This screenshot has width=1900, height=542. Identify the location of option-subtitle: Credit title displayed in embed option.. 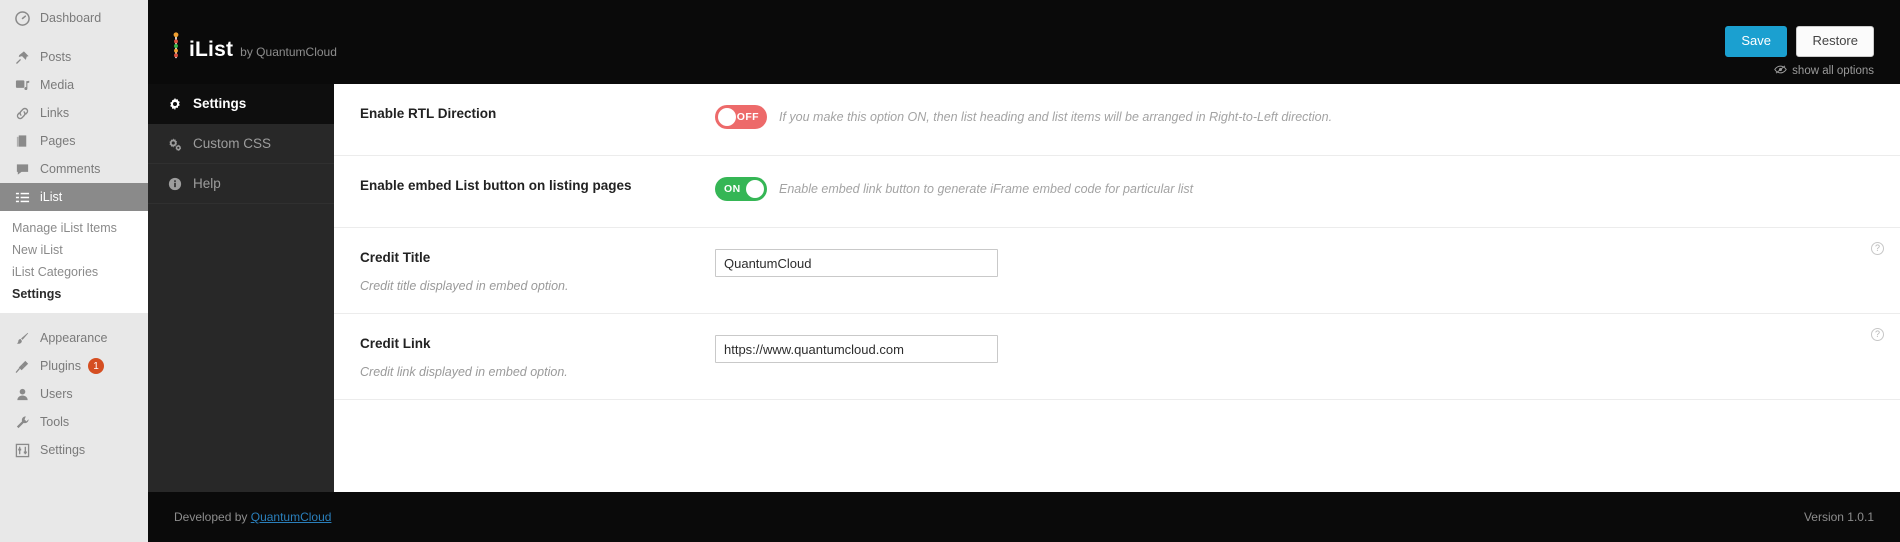
(464, 286).